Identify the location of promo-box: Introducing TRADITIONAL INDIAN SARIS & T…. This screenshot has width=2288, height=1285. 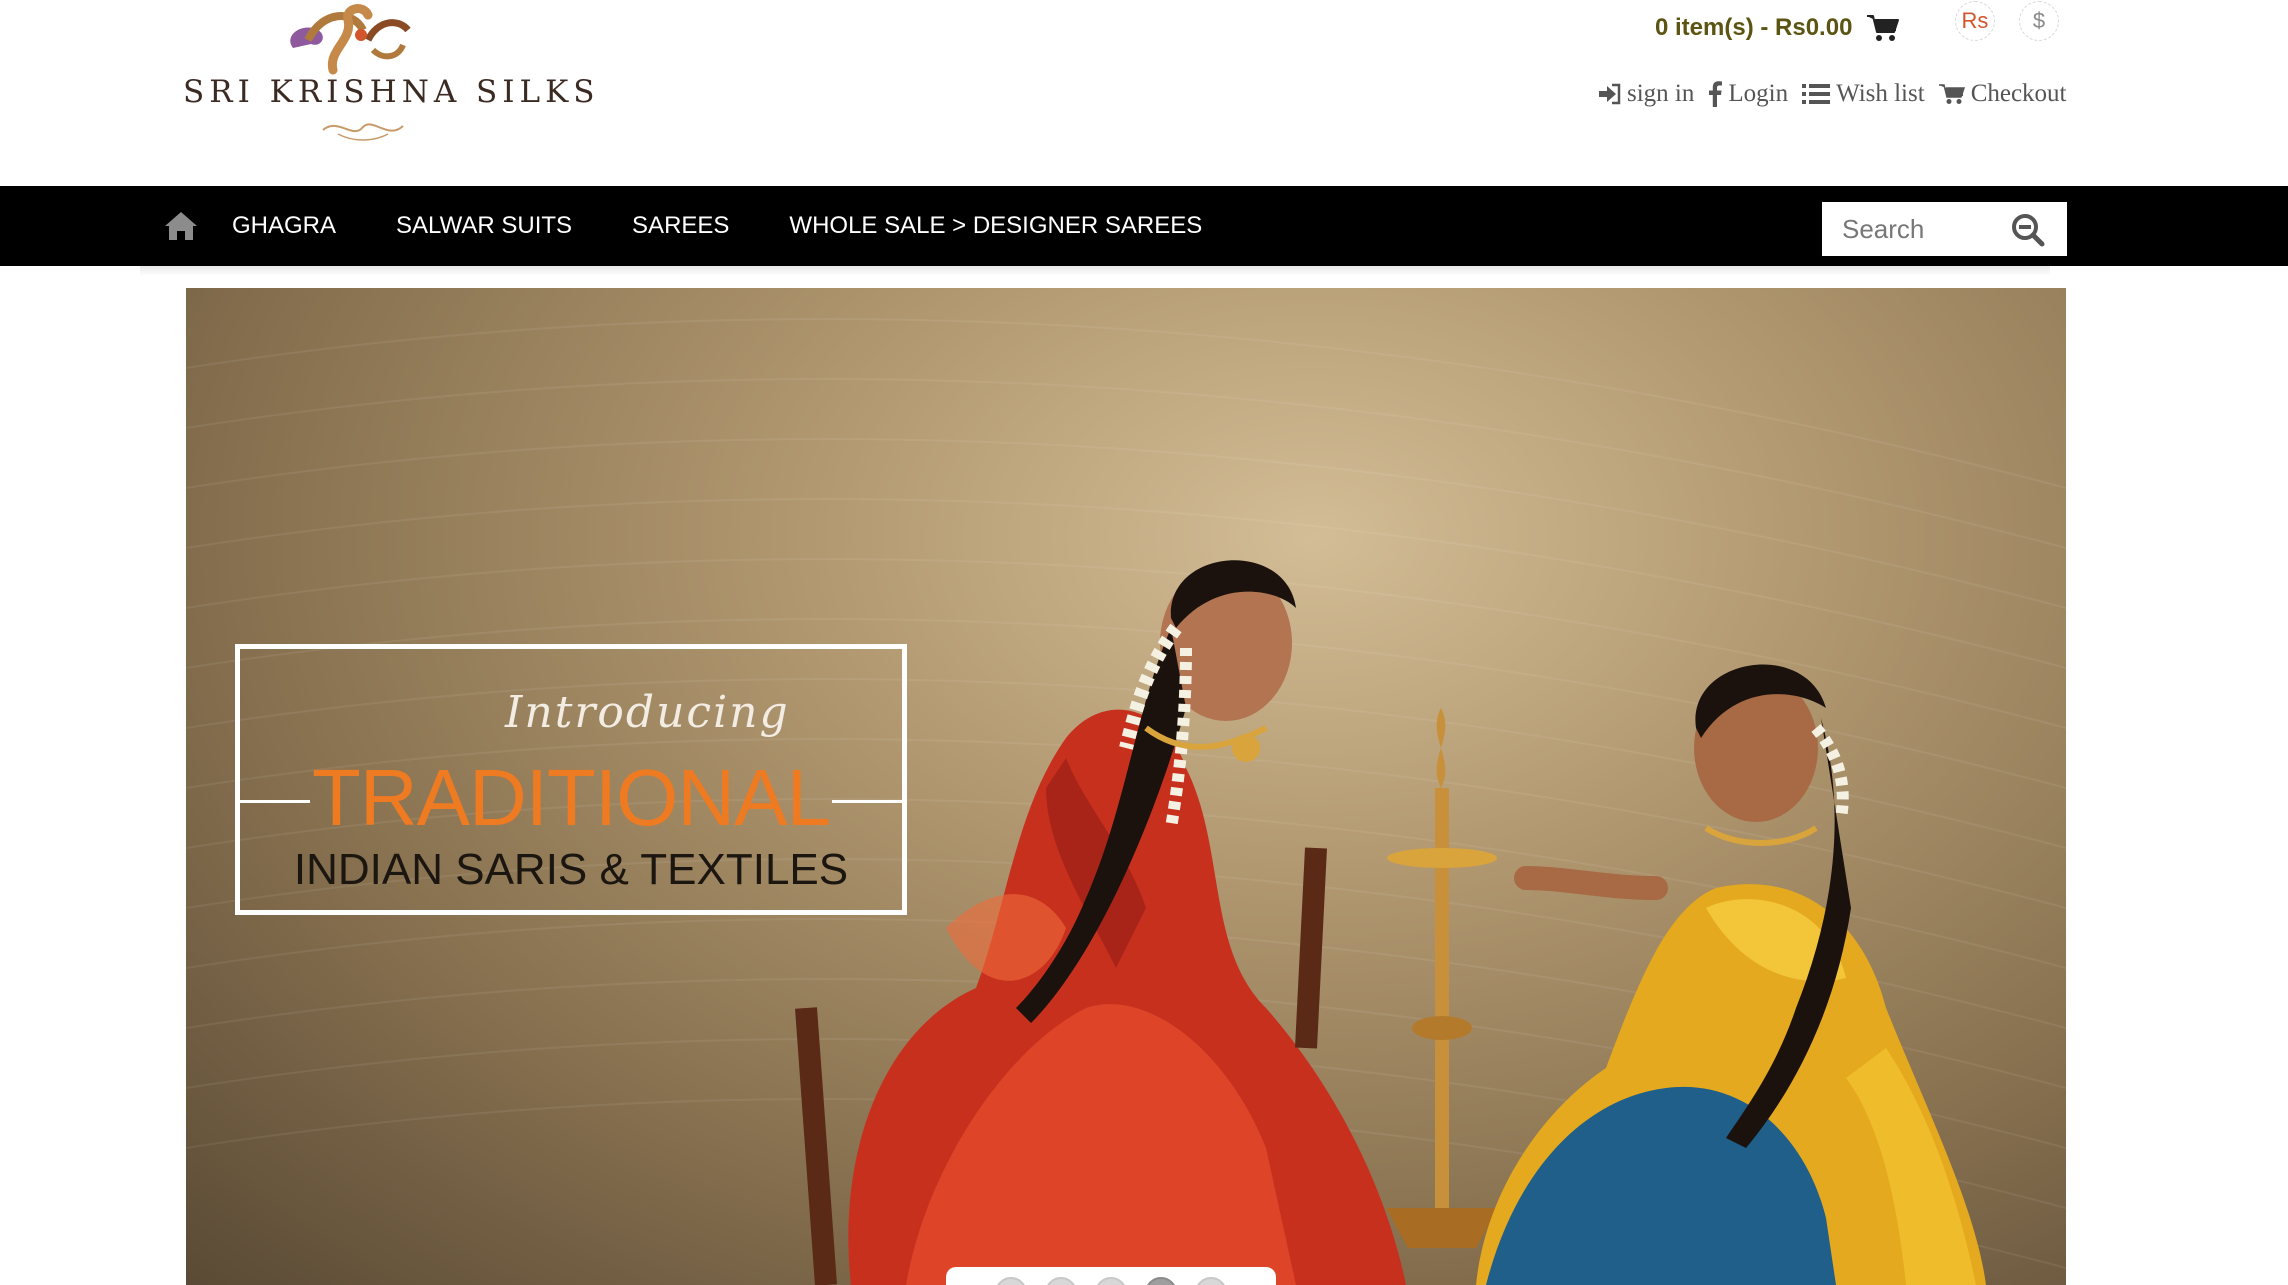
(571, 779).